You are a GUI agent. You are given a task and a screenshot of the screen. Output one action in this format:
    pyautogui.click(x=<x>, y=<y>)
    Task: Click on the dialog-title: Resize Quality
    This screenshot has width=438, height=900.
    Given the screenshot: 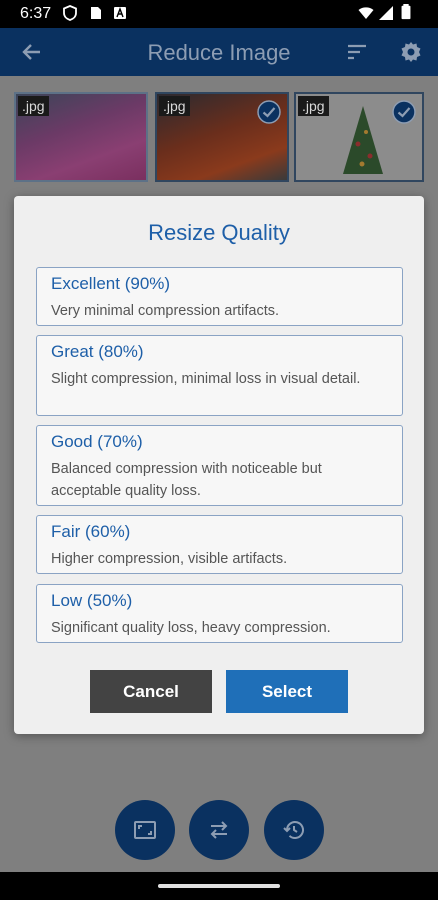 What is the action you would take?
    pyautogui.click(x=219, y=232)
    